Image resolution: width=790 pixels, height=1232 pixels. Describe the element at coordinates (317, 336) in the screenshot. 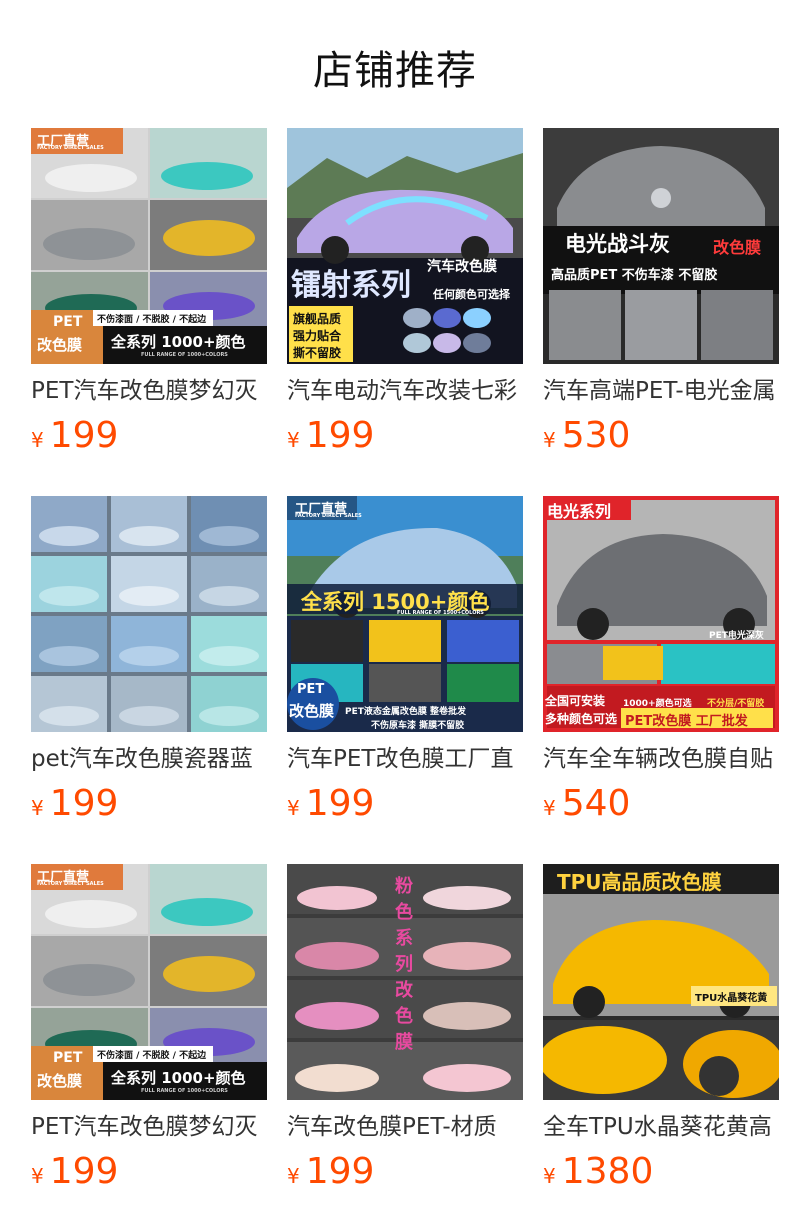

I see `tag-adhesion: 强力贴合` at that location.